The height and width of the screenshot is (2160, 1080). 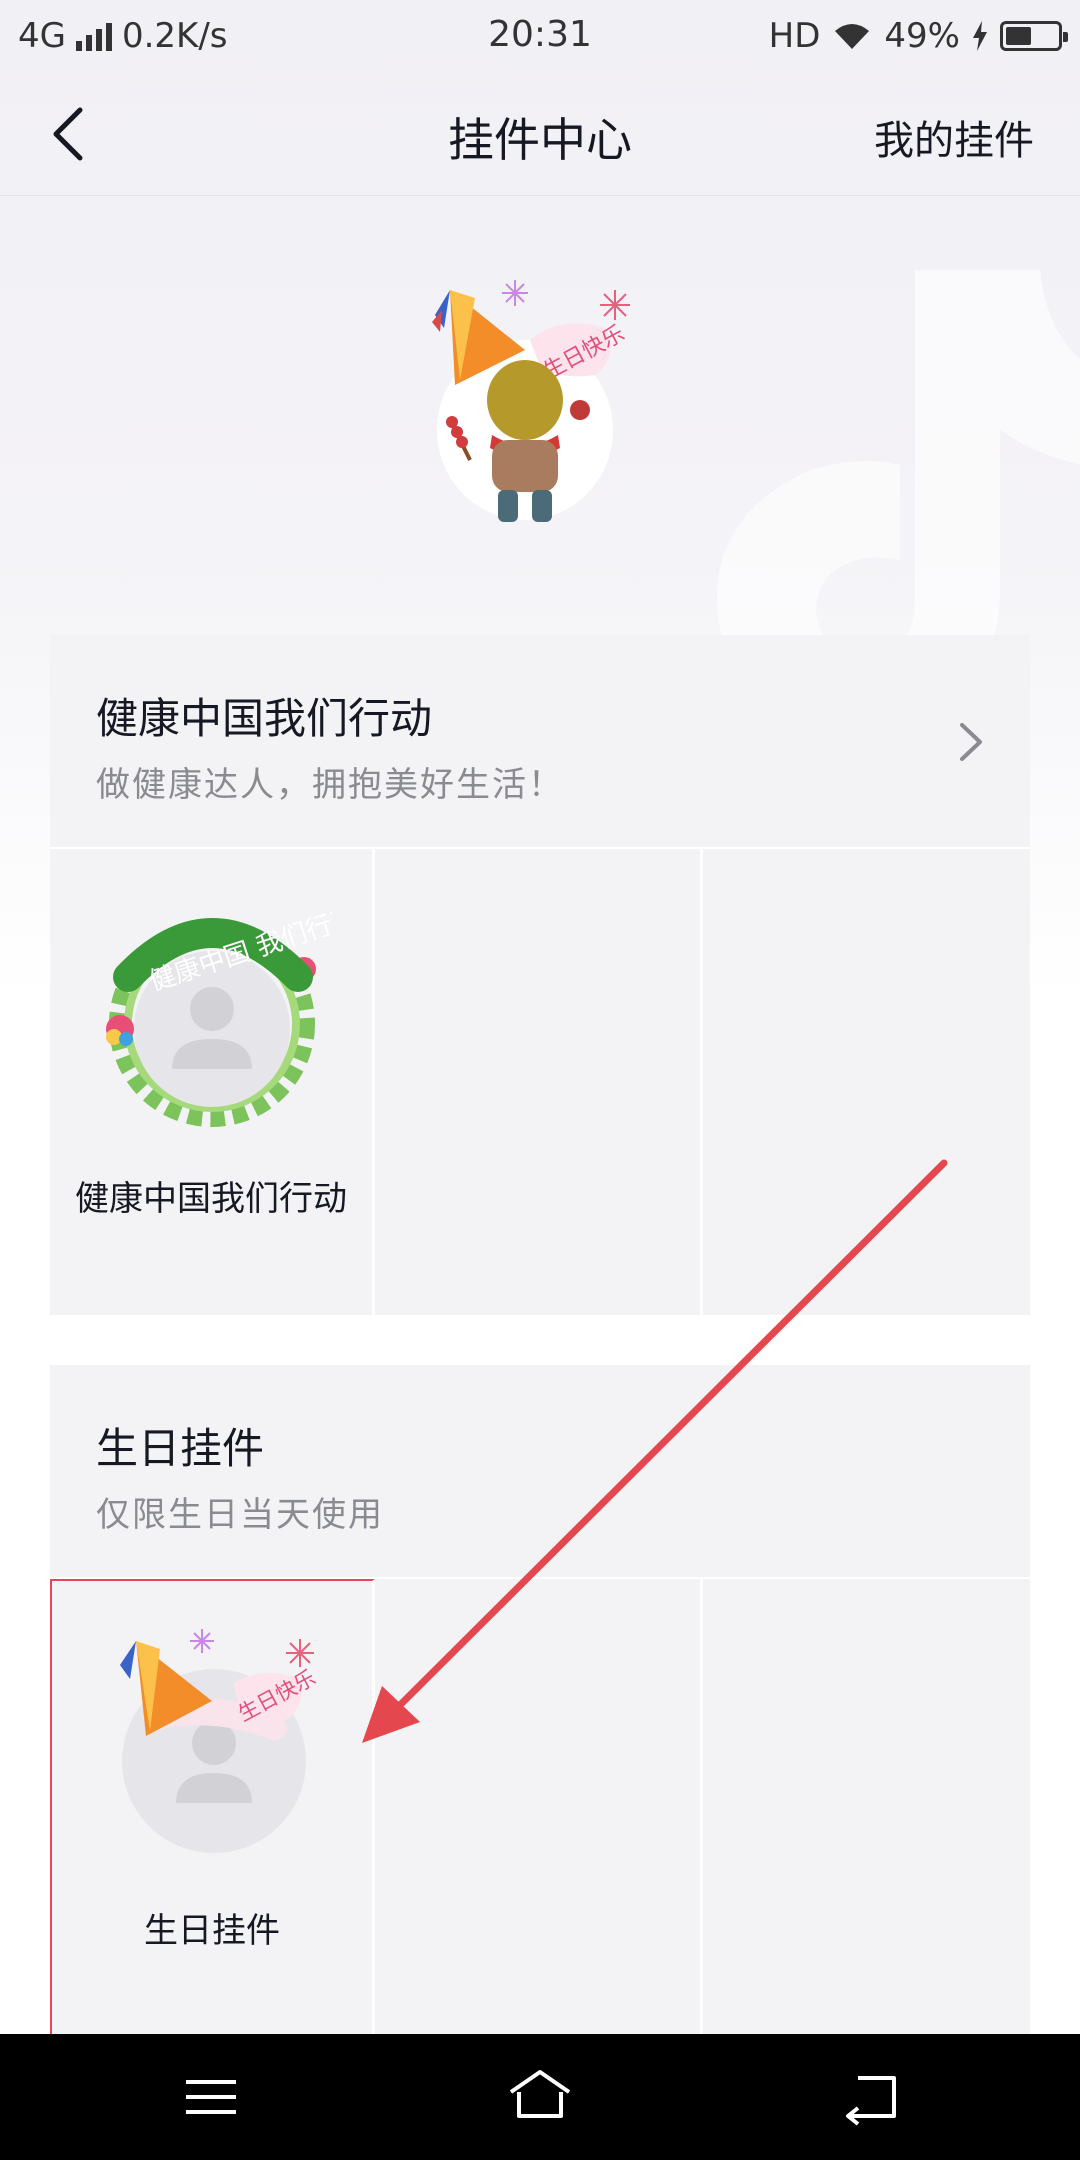 I want to click on pendant-item-health-china: 健康中国 我们行动 健康中国我们行动, so click(x=212, y=1082).